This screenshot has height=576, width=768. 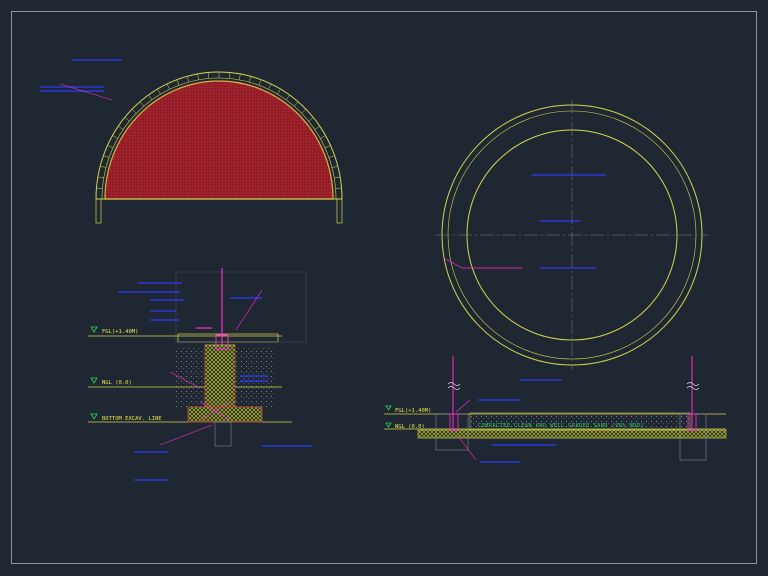 What do you see at coordinates (120, 332) in the screenshot?
I see `fgl-label: FGL(+1.40M)` at bounding box center [120, 332].